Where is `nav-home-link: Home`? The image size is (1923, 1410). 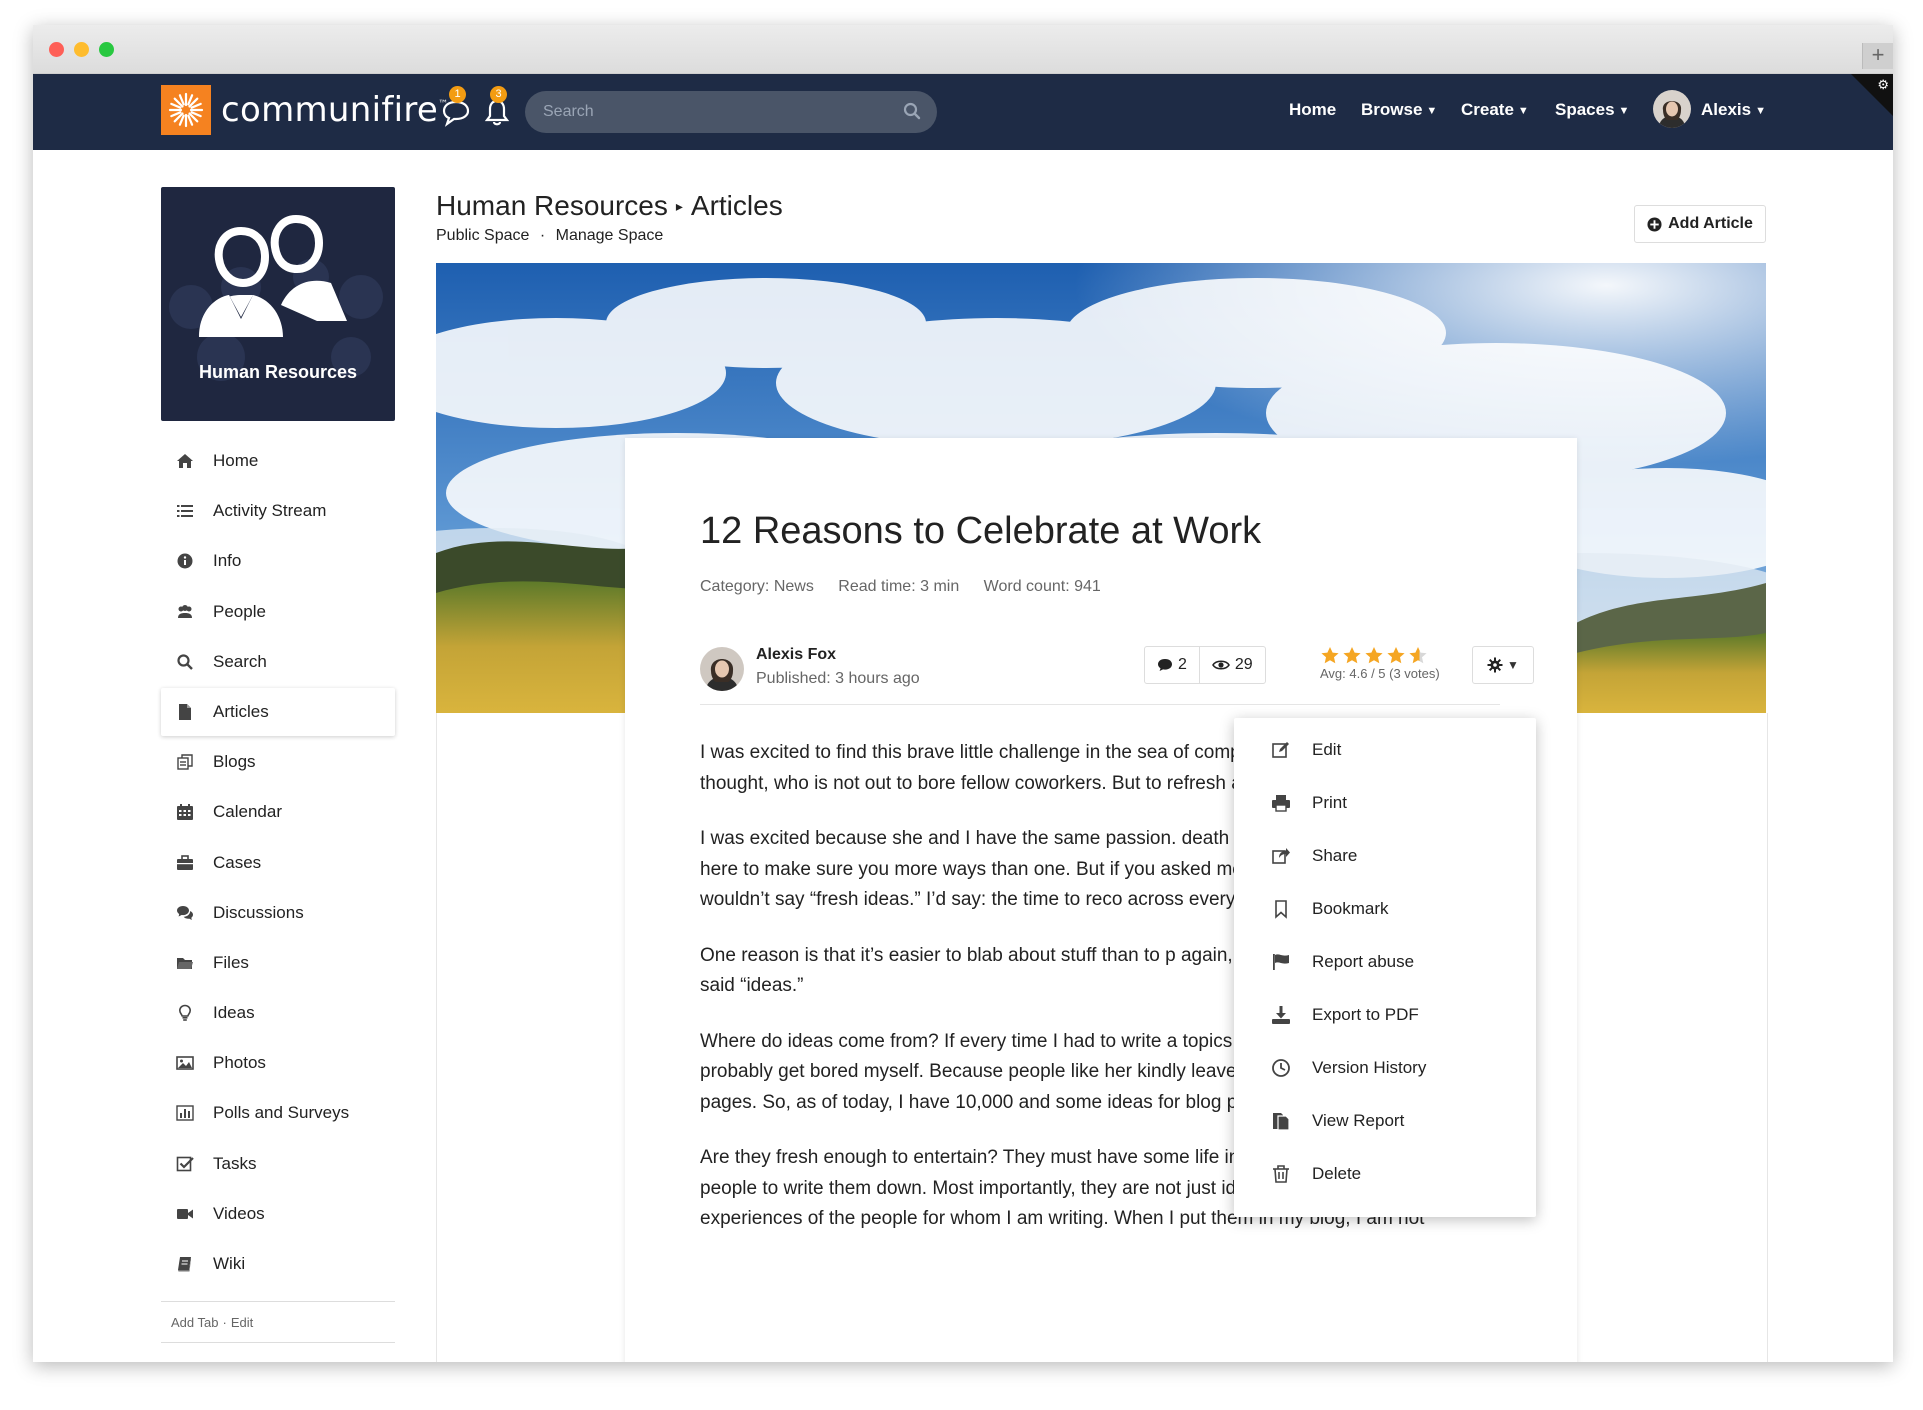 nav-home-link: Home is located at coordinates (1312, 110).